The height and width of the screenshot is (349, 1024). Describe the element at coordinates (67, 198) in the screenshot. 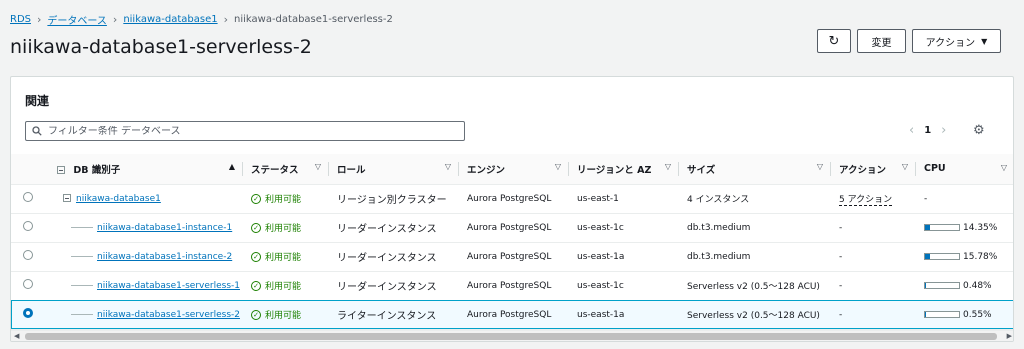

I see `collapse-icon` at that location.